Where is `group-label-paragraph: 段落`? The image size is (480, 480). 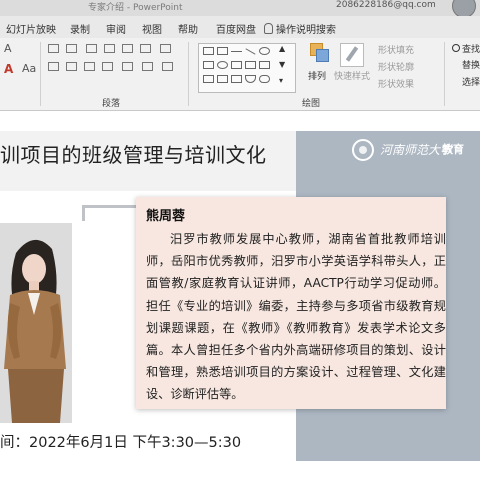 group-label-paragraph: 段落 is located at coordinates (111, 104).